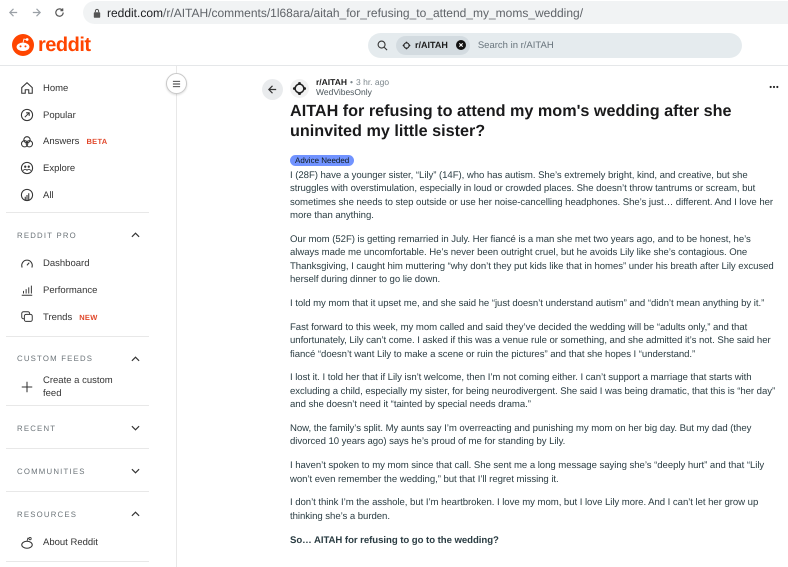  What do you see at coordinates (531, 341) in the screenshot?
I see `post-paragraph: Fast forward to this week, my mom called and said they’ve decided the wedding will be “adults only,” and that unfortunately, Lily can’t come. I asked if this was a venue rule or something, and she admitted it’s not. She said her fiancé “doesn’t want Lily to make a scene or ruin the pictures” and that she hopes I “understand.”` at bounding box center [531, 341].